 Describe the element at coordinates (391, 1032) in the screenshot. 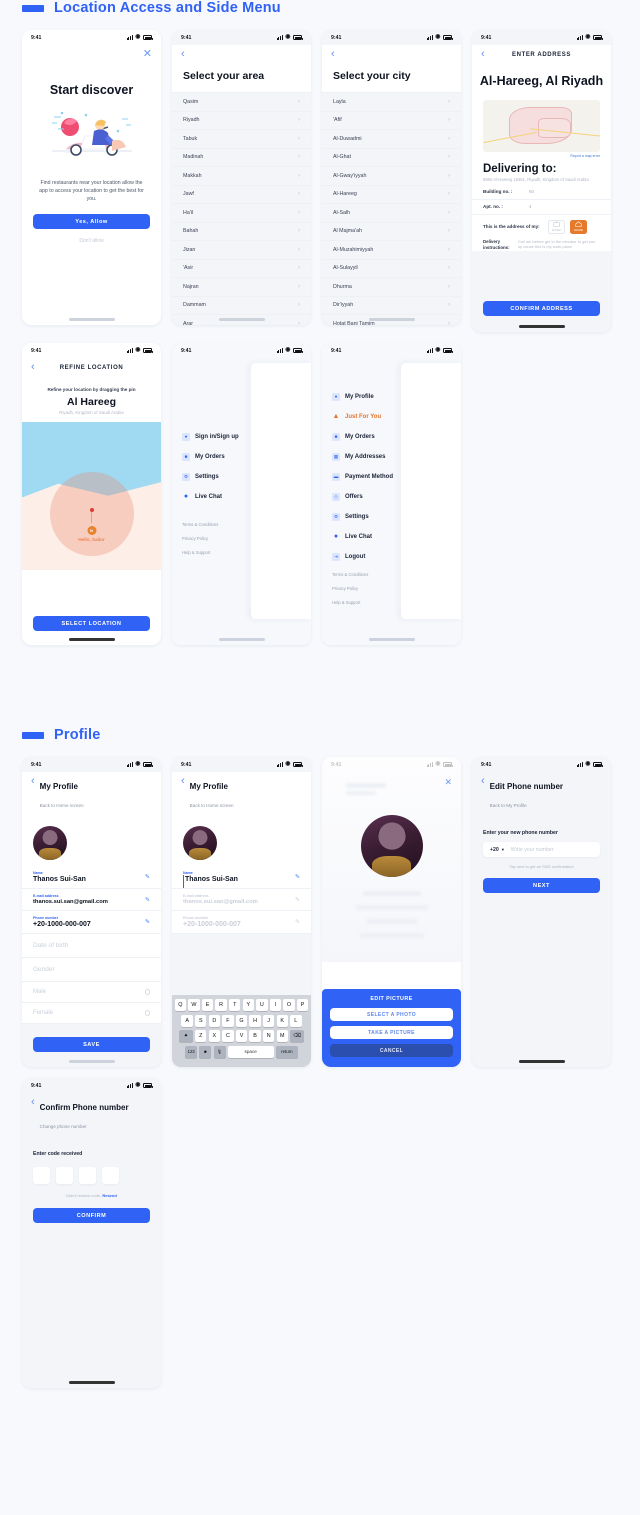

I see `take-picture-button: TAKE A PICTURE` at that location.